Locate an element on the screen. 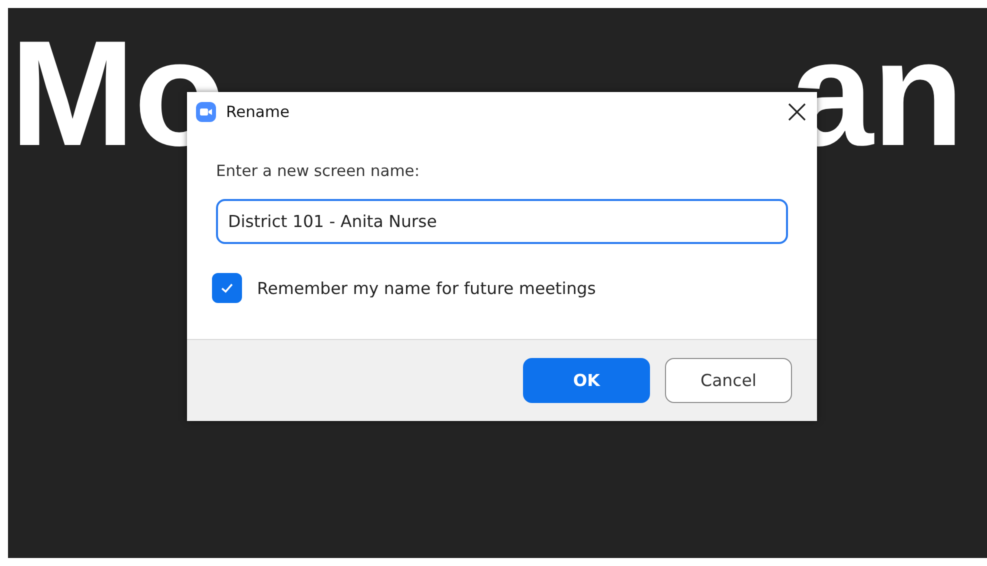  dialog-title: Rename is located at coordinates (258, 112).